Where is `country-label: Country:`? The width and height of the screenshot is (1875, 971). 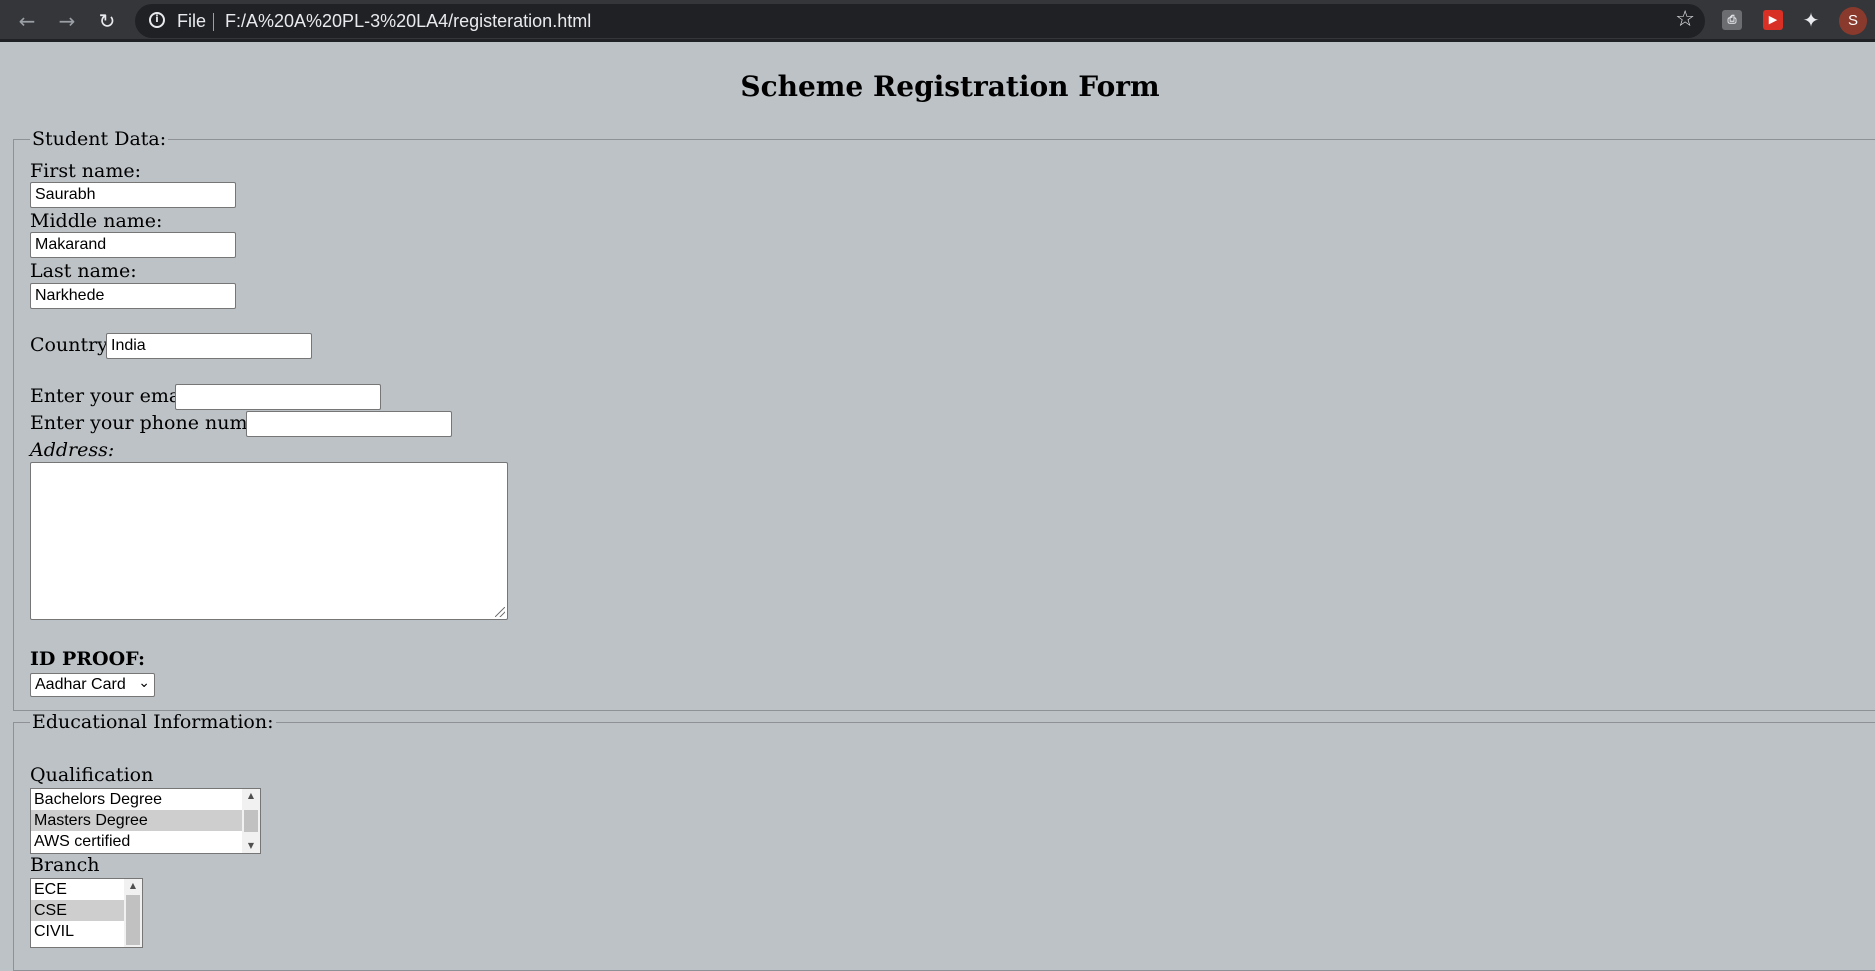
country-label: Country: is located at coordinates (72, 345).